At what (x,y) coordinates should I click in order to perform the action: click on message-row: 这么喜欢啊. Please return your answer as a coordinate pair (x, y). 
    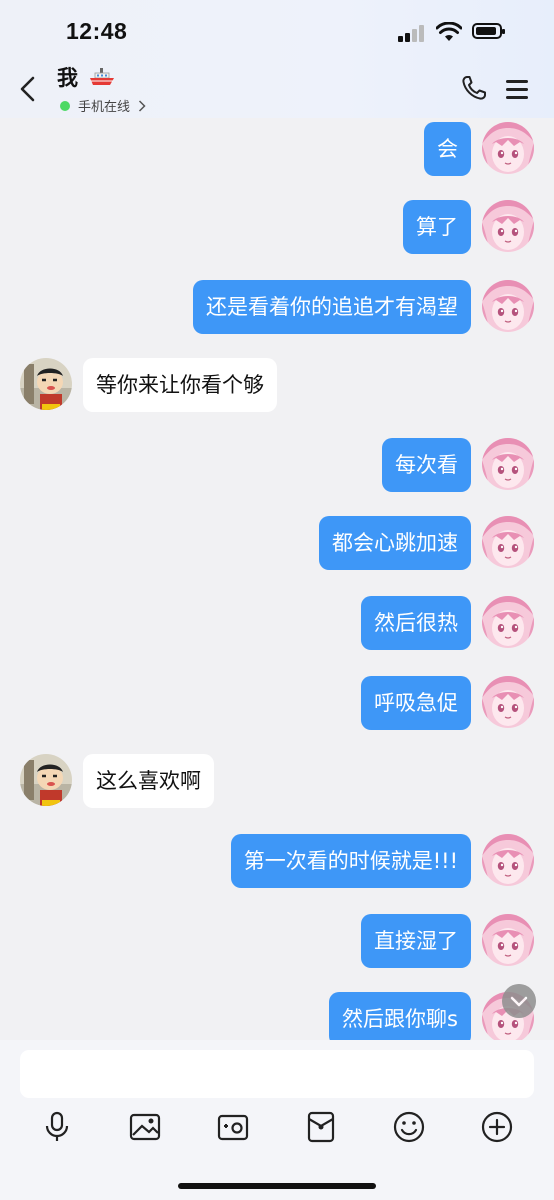
    Looking at the image, I should click on (277, 780).